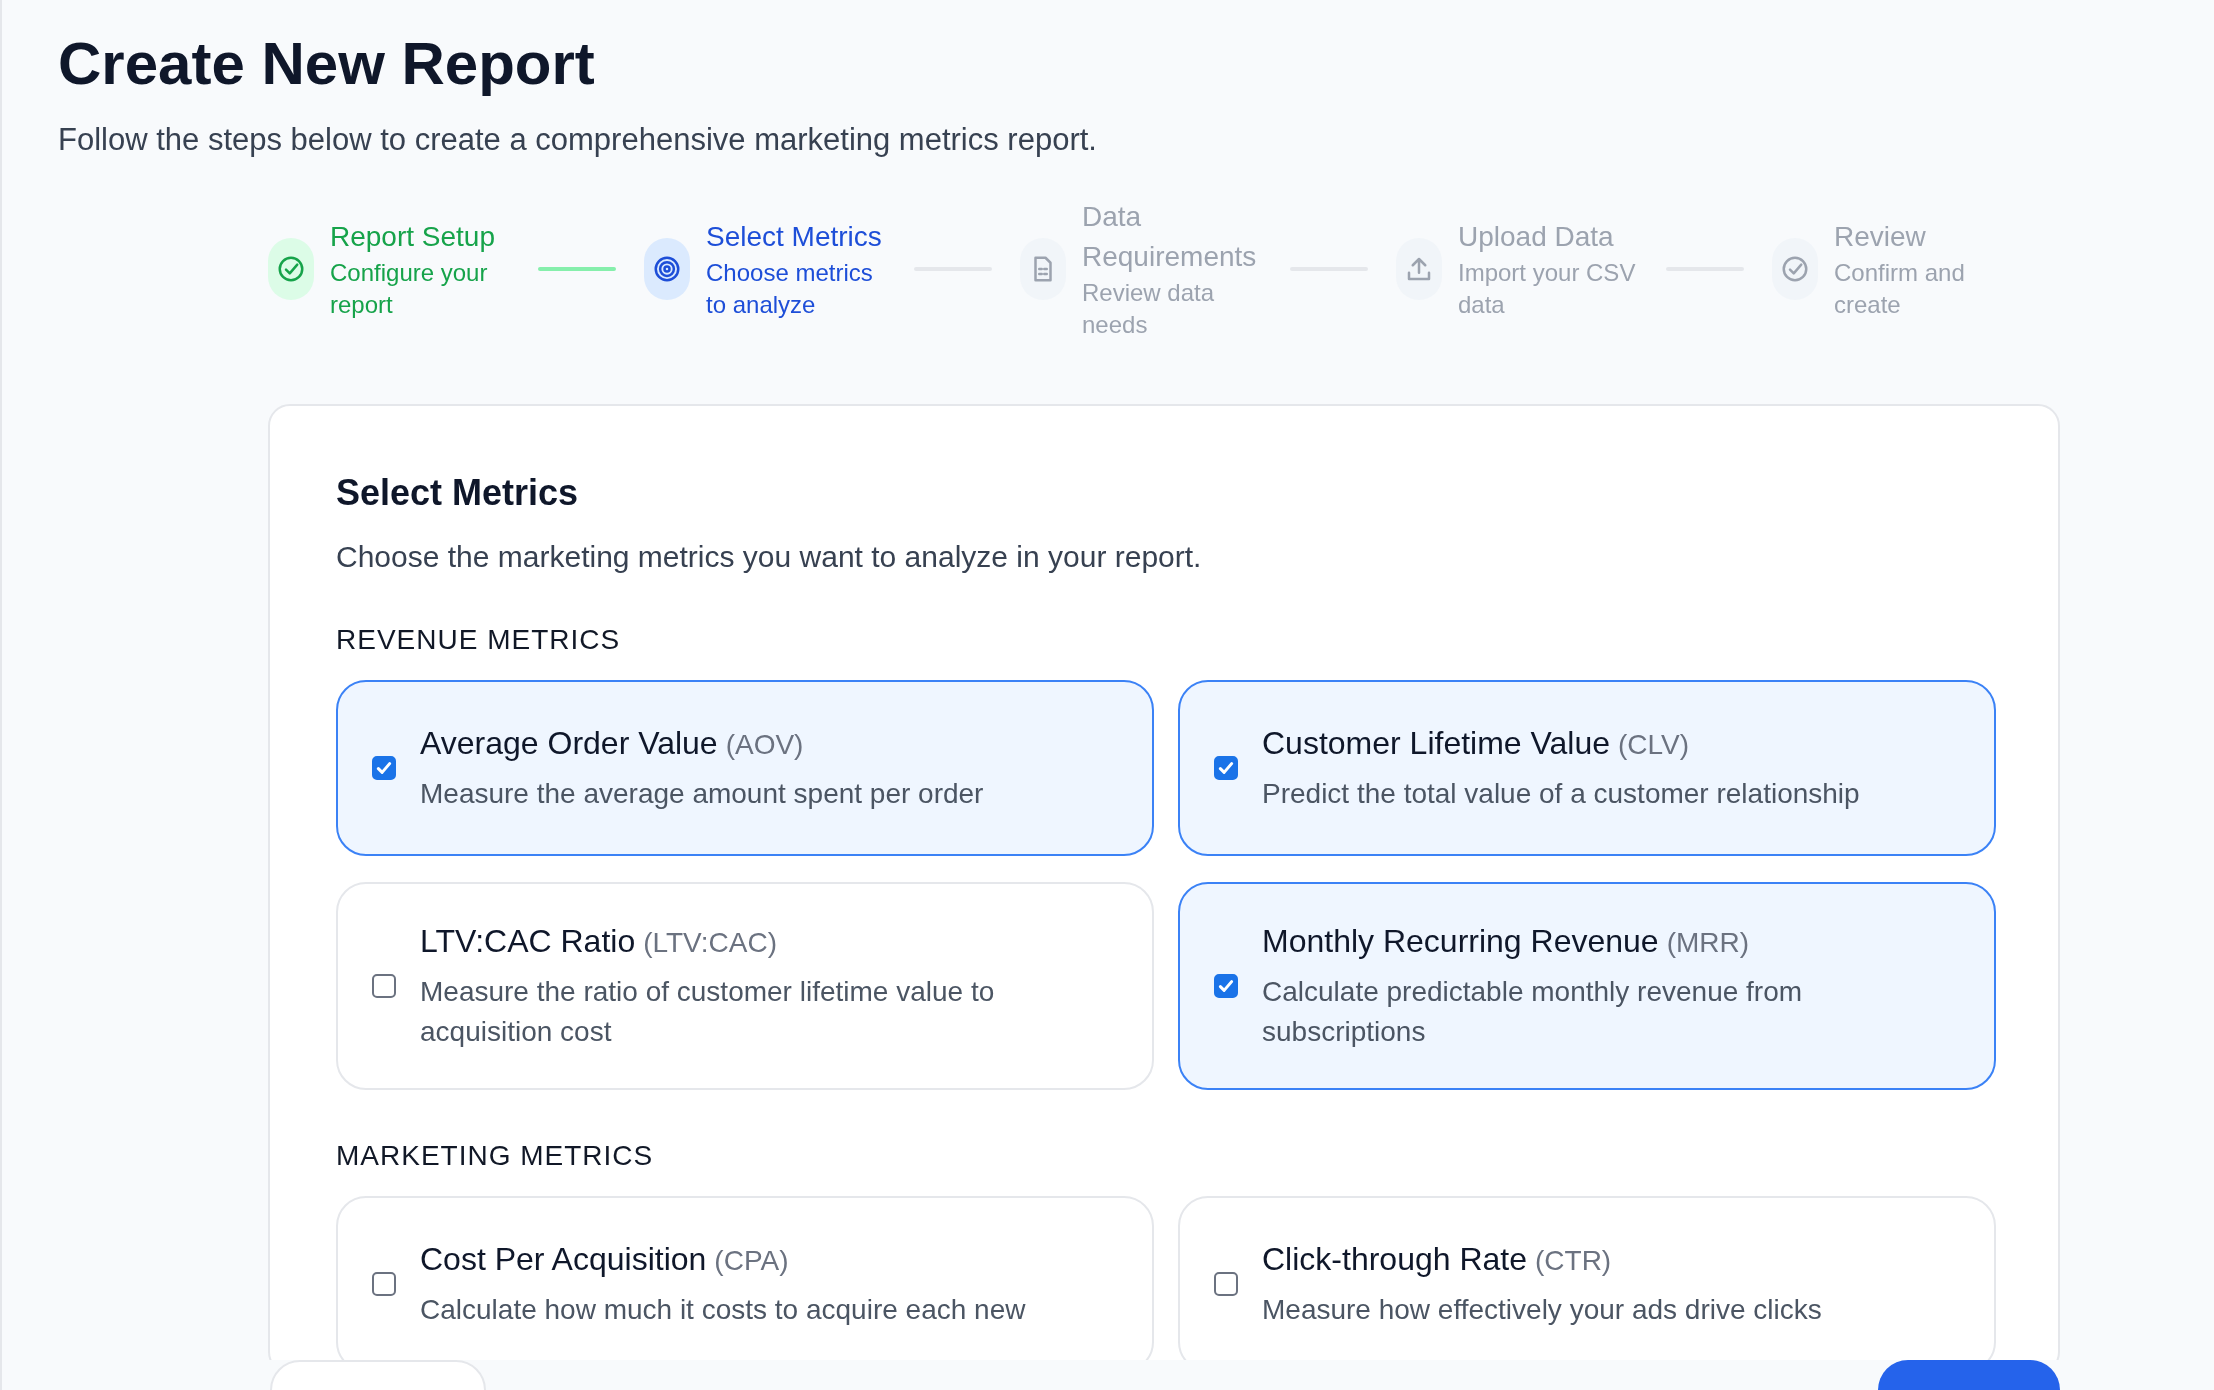 This screenshot has height=1390, width=2214. What do you see at coordinates (1654, 744) in the screenshot?
I see `metric-abbreviation: (CLV)` at bounding box center [1654, 744].